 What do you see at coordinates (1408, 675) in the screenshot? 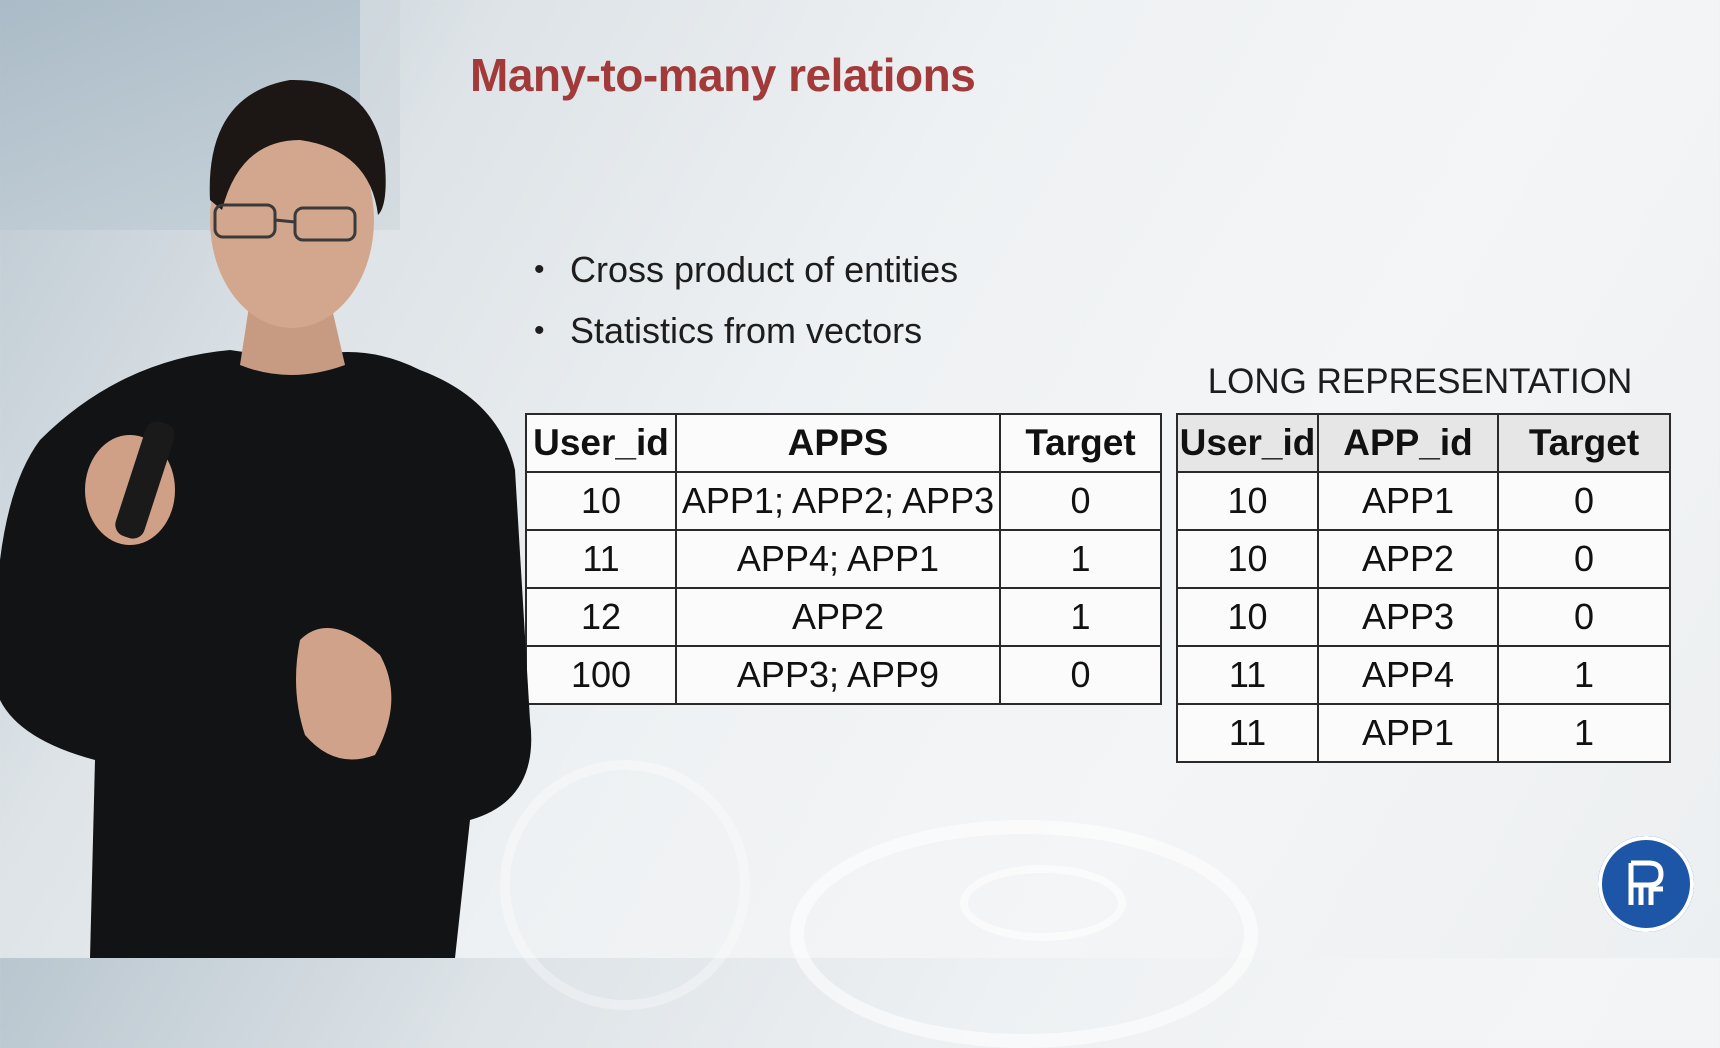
I see `table-cell: APP4` at bounding box center [1408, 675].